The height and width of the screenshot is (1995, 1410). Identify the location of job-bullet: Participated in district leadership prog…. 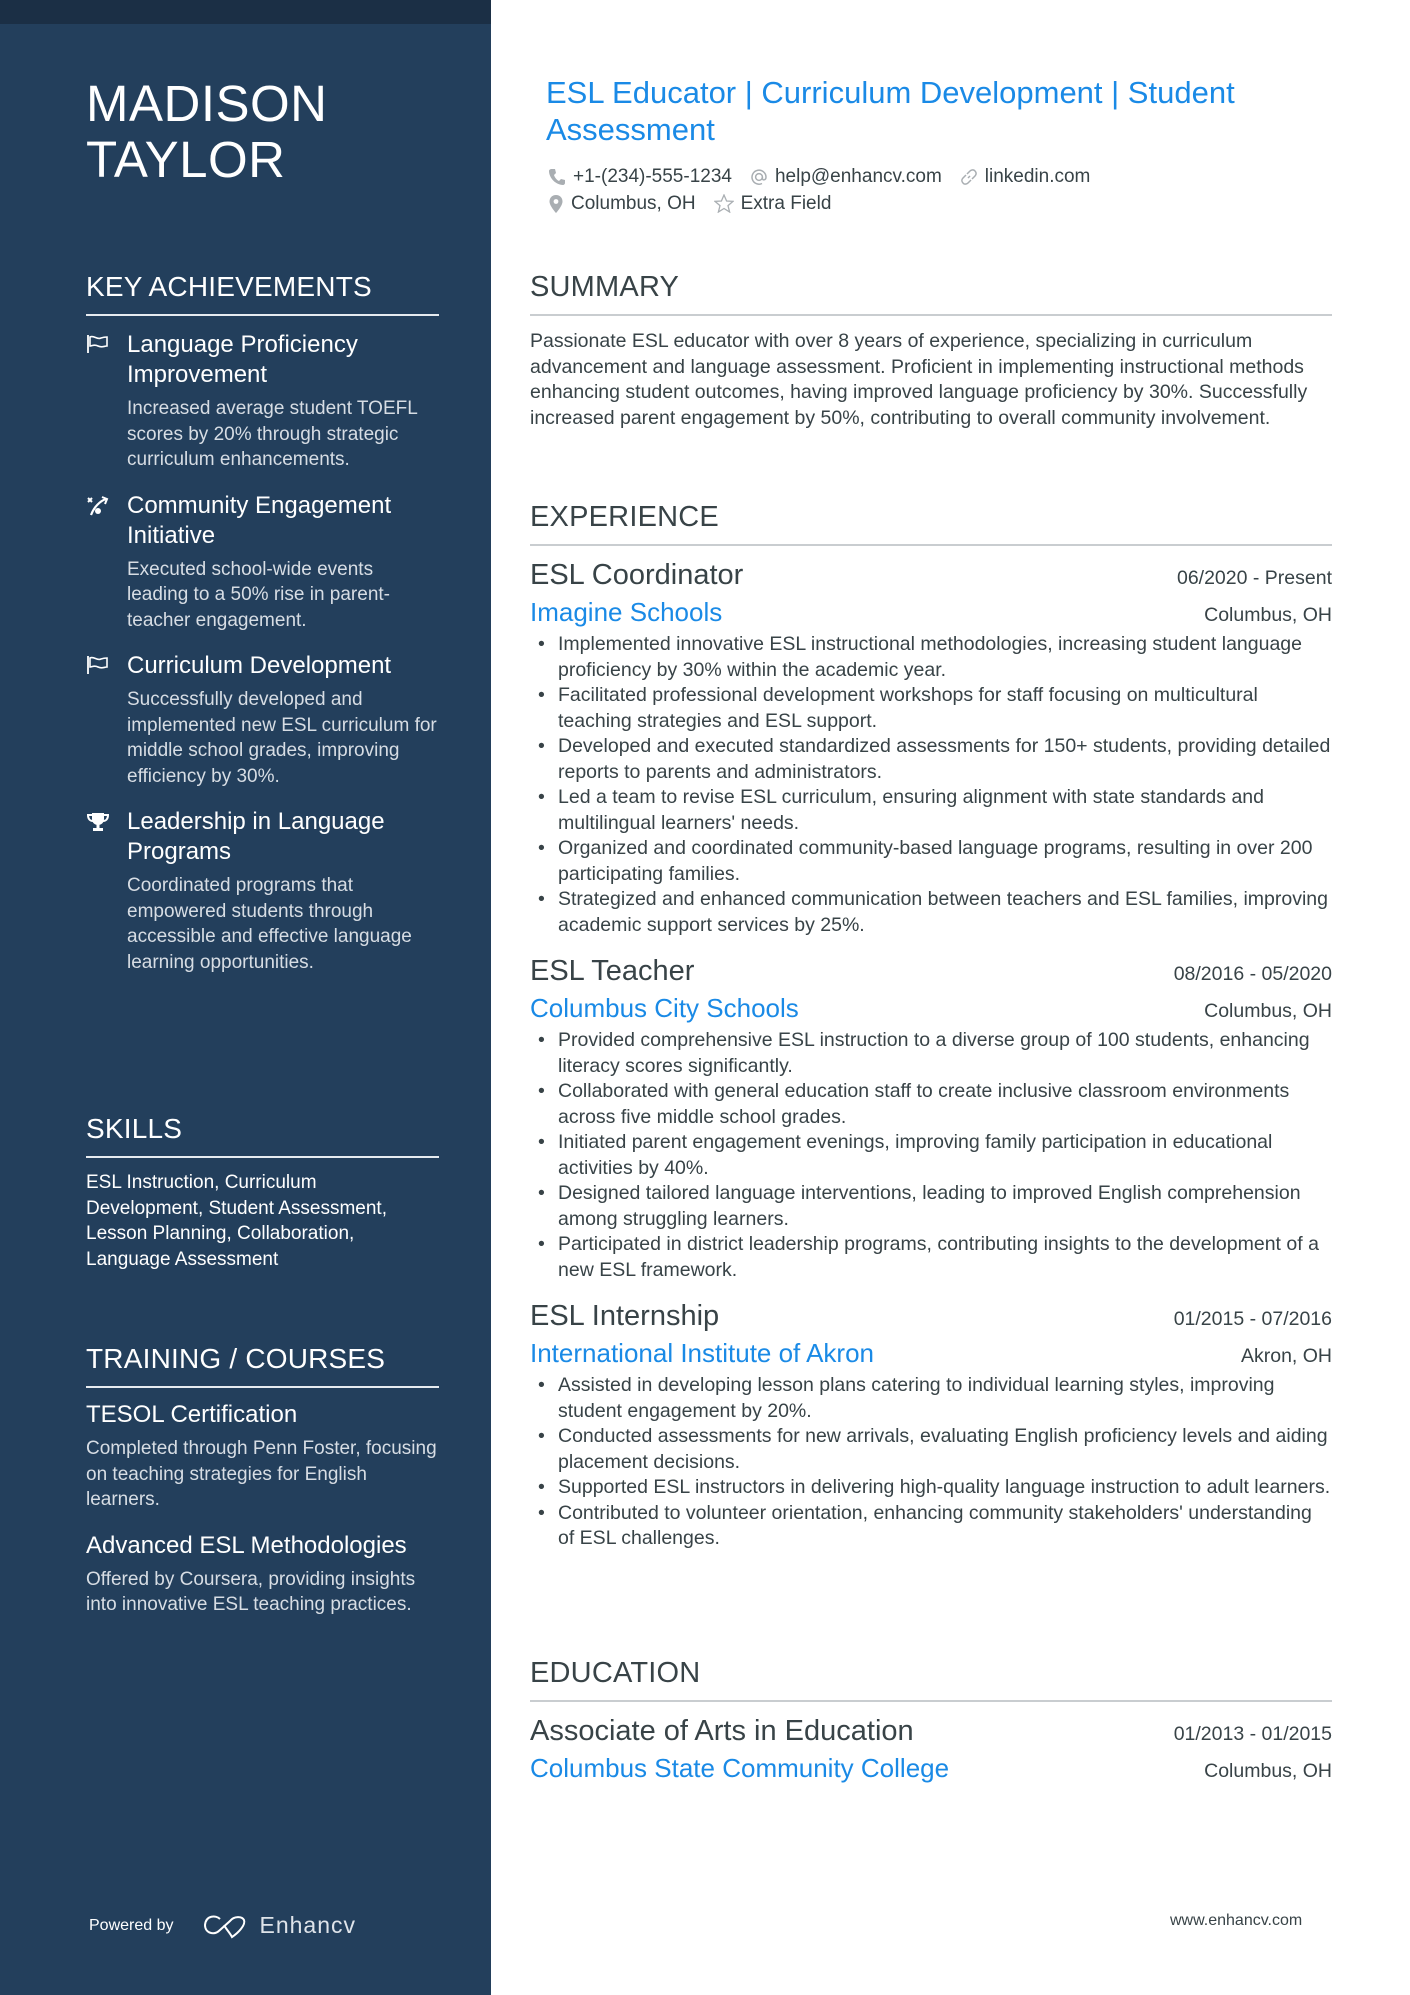
(931, 1257).